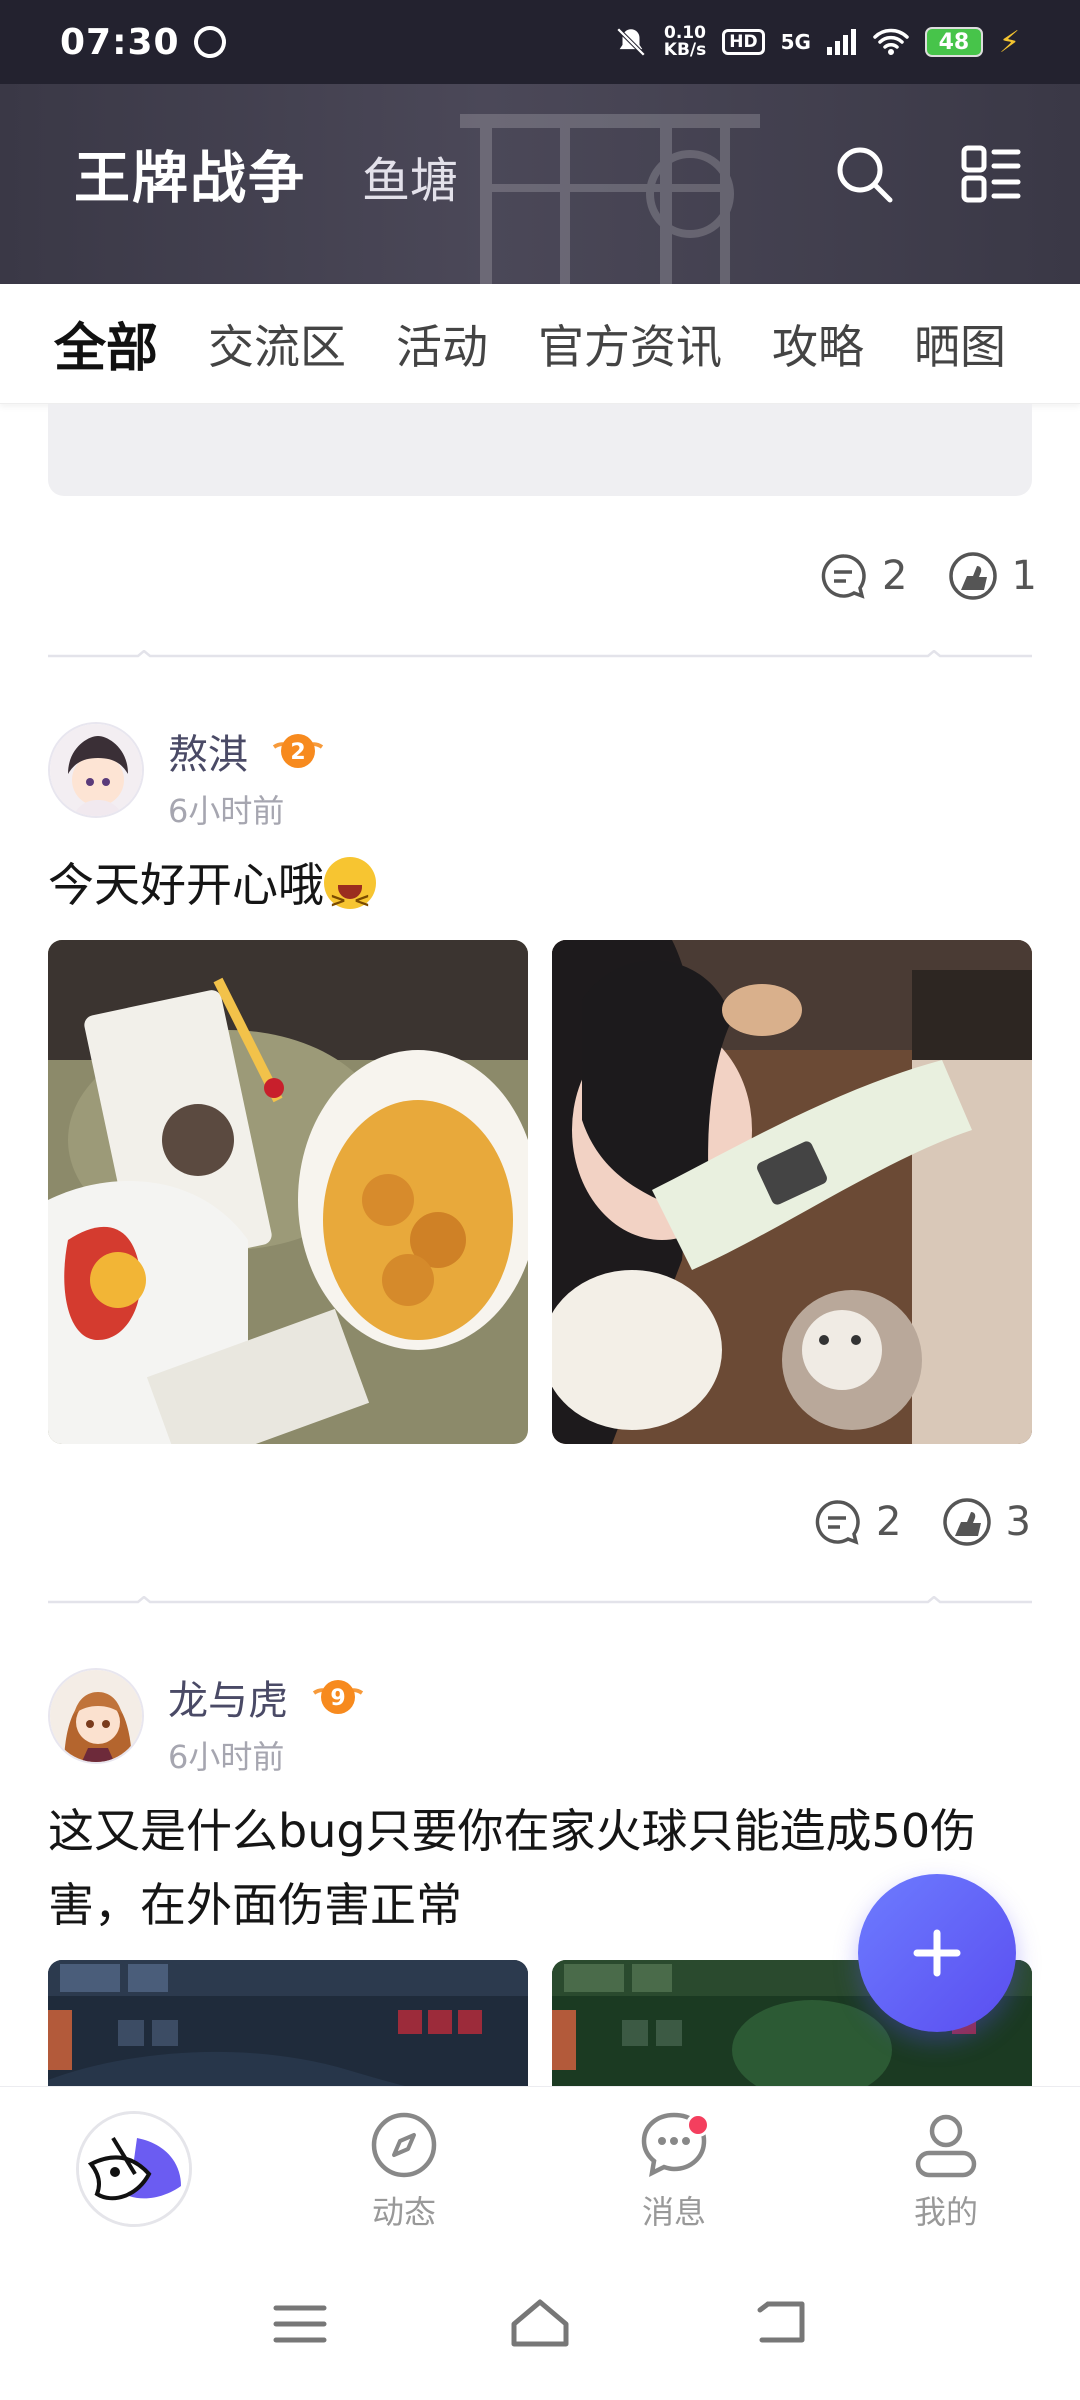  I want to click on username-text: 龙与虎, so click(228, 1701).